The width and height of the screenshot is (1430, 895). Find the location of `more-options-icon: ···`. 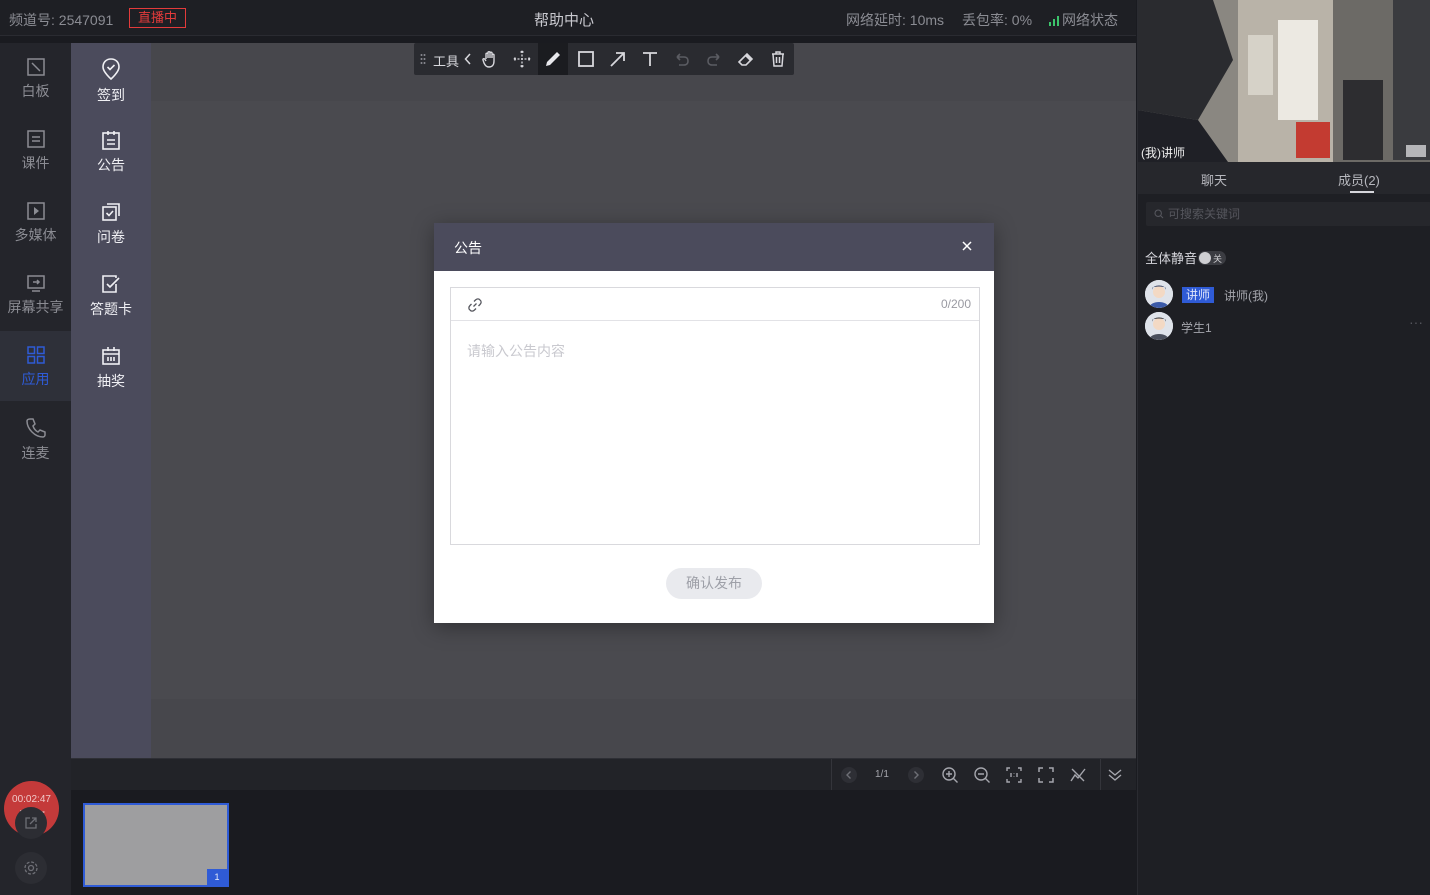

more-options-icon: ··· is located at coordinates (1416, 322).